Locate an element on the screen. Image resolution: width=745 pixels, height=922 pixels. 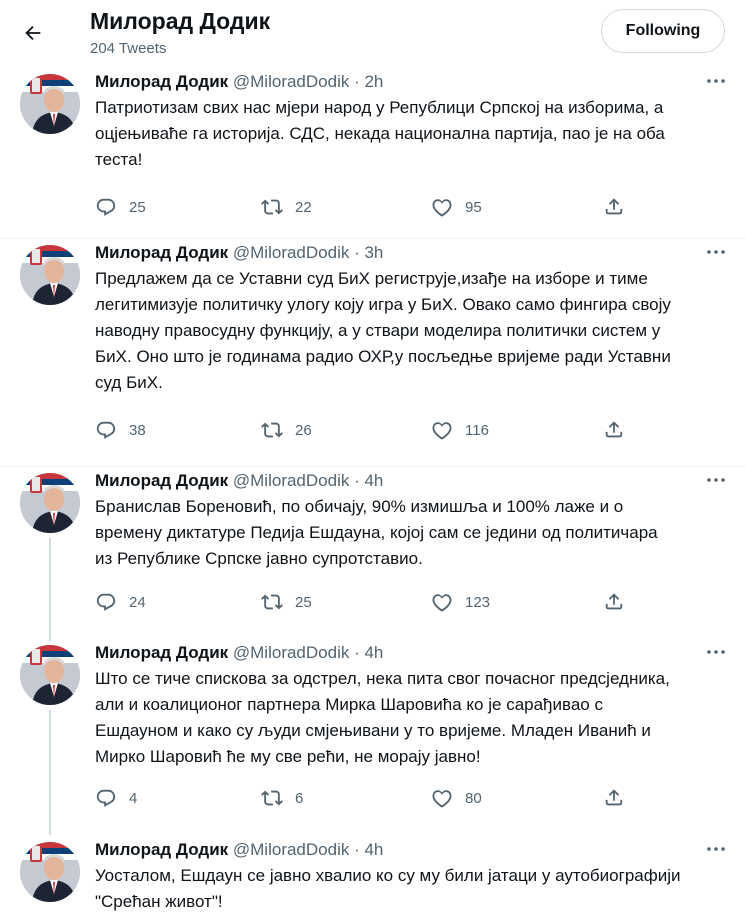
tweet-count: 204 Tweets is located at coordinates (128, 48).